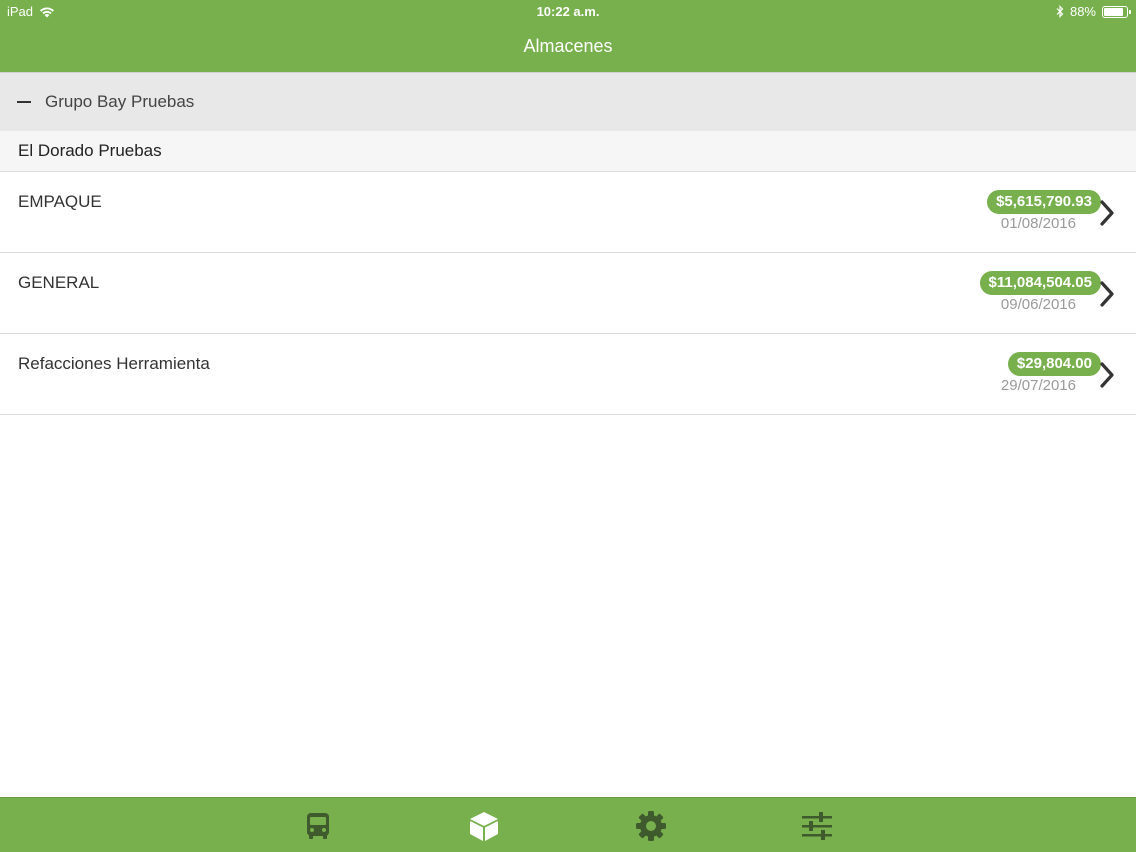 The height and width of the screenshot is (852, 1136). What do you see at coordinates (24, 102) in the screenshot?
I see `collapse-minus-icon` at bounding box center [24, 102].